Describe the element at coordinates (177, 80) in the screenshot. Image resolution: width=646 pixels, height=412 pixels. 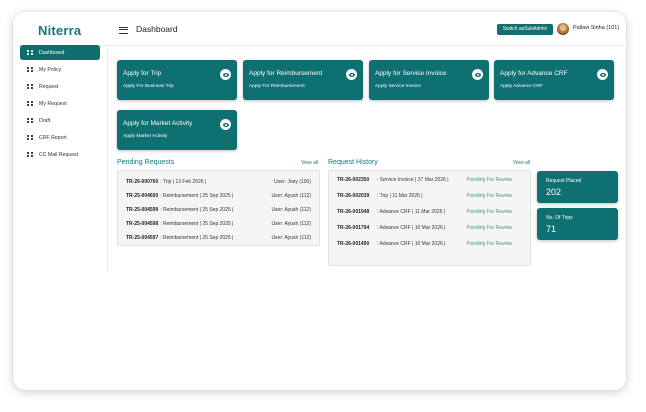
I see `apply-trip-card: Apply for Trip Apply For Business Trip` at that location.